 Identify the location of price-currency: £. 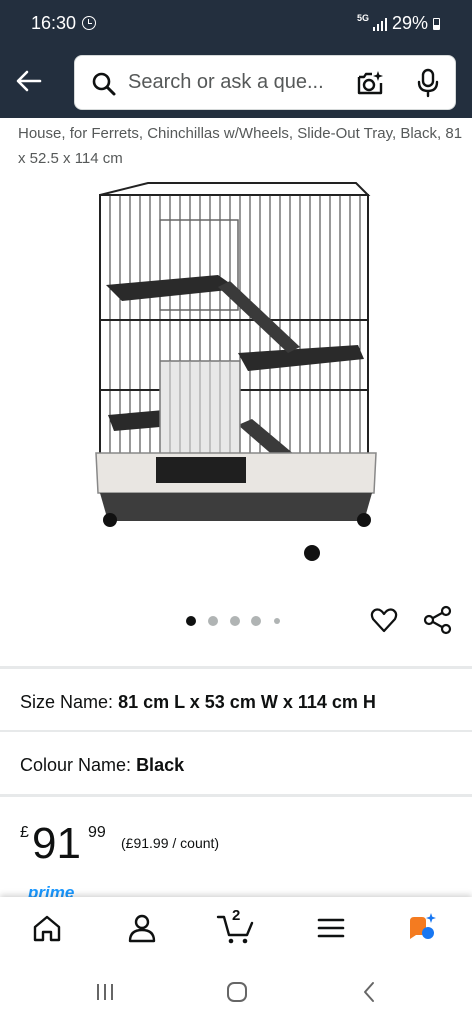
(24, 832).